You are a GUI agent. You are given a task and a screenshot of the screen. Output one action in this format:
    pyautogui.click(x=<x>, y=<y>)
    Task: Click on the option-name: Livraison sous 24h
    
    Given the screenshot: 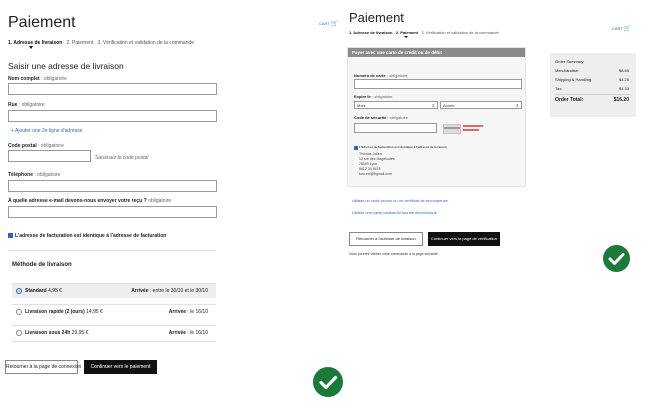 What is the action you would take?
    pyautogui.click(x=48, y=333)
    